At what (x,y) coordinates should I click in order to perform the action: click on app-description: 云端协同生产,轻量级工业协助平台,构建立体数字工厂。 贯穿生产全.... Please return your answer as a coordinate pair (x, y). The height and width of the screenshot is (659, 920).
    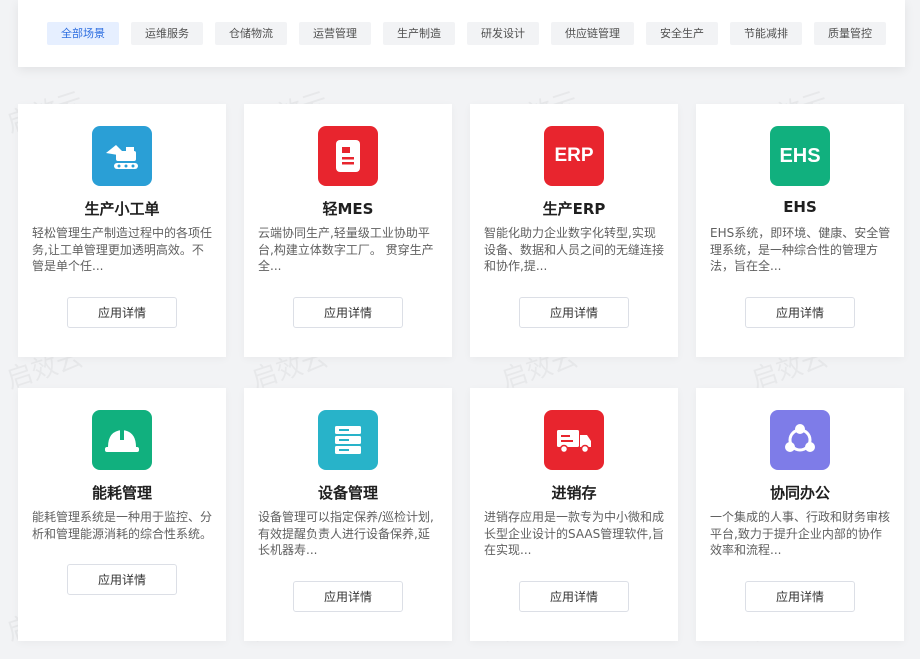
    Looking at the image, I should click on (346, 249).